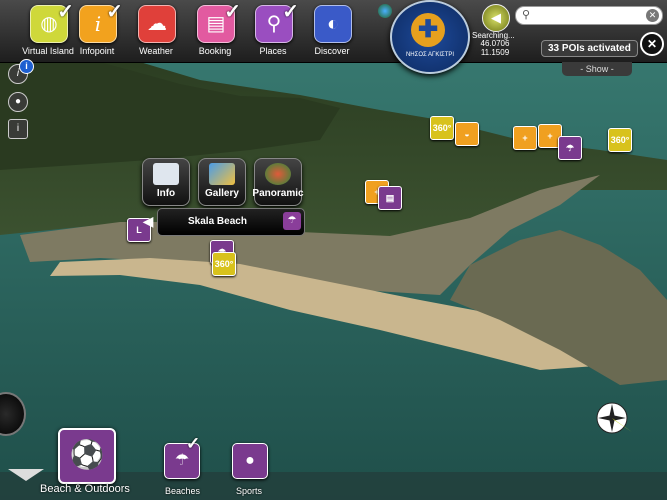  What do you see at coordinates (332, 51) in the screenshot?
I see `nav-label: Discover` at bounding box center [332, 51].